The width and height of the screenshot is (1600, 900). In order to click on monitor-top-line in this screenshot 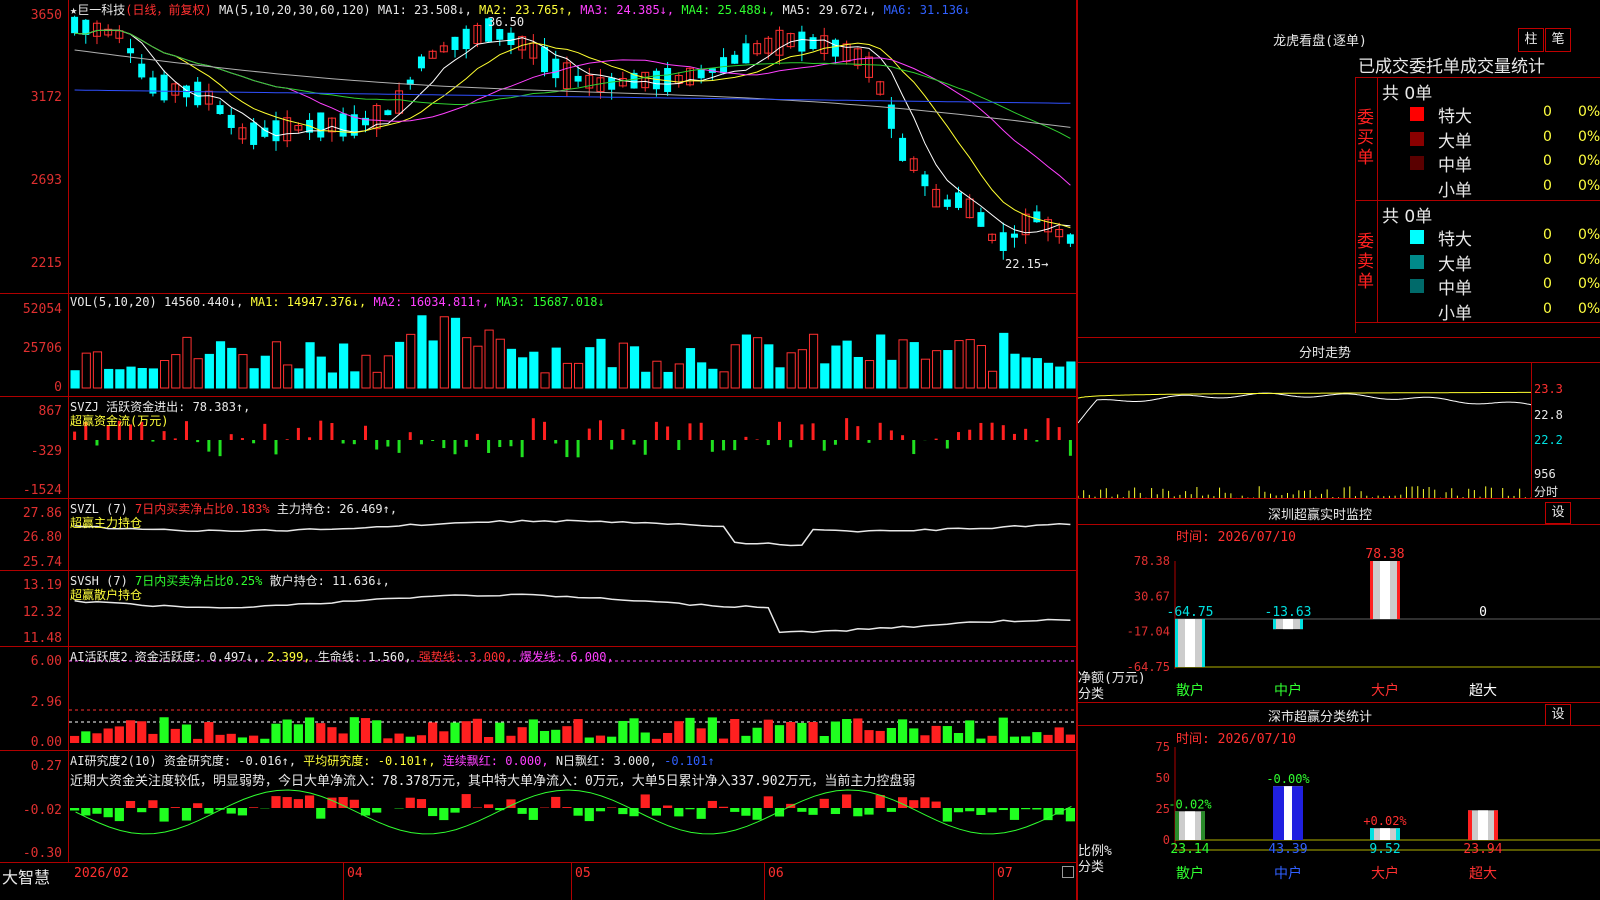, I will do `click(1339, 498)`.